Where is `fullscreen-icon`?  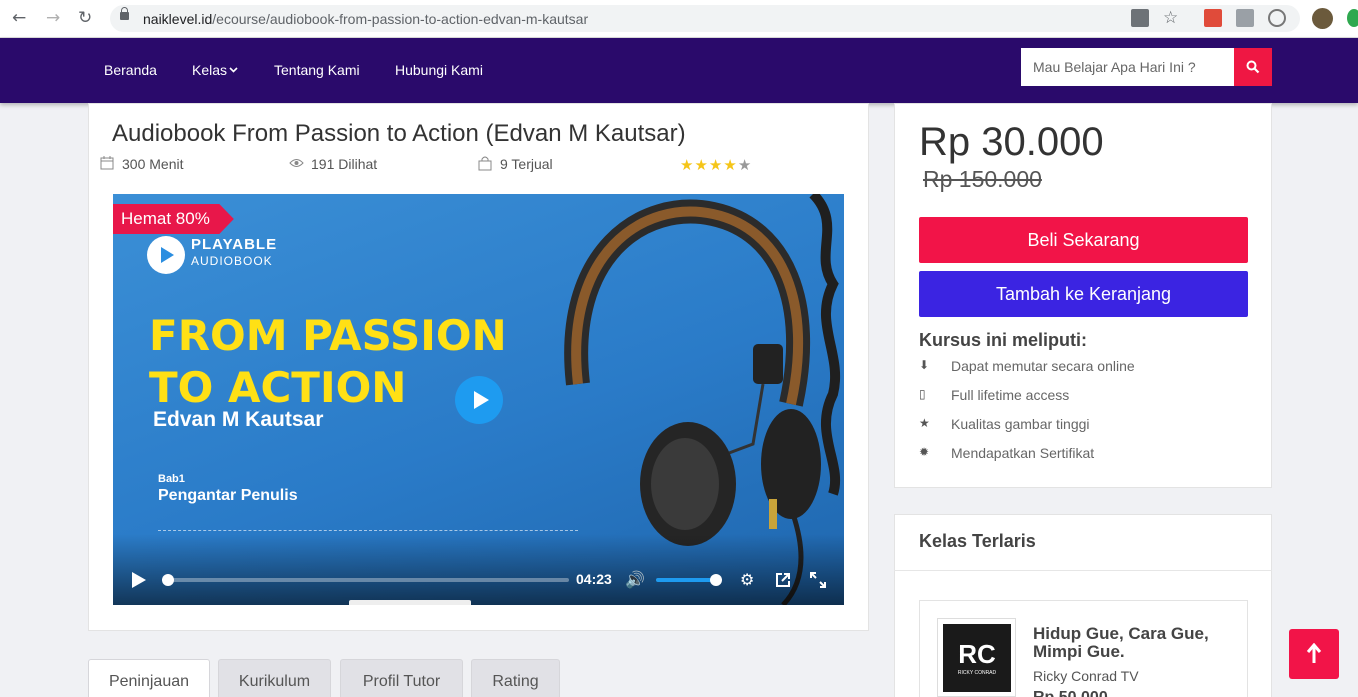
fullscreen-icon is located at coordinates (818, 580).